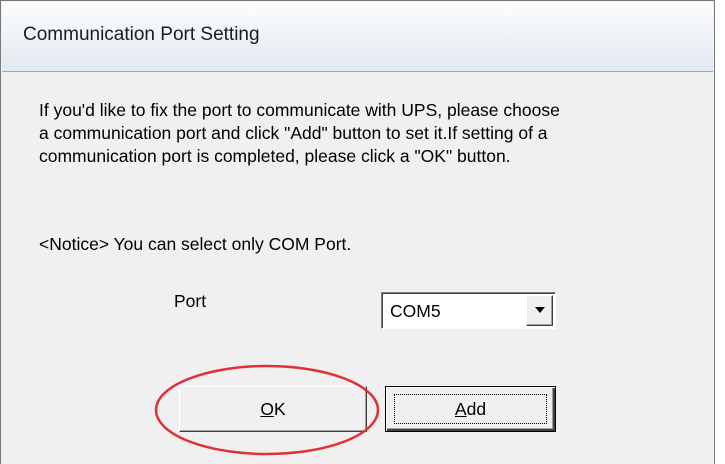  I want to click on ok-button-label-rest: K, so click(279, 409).